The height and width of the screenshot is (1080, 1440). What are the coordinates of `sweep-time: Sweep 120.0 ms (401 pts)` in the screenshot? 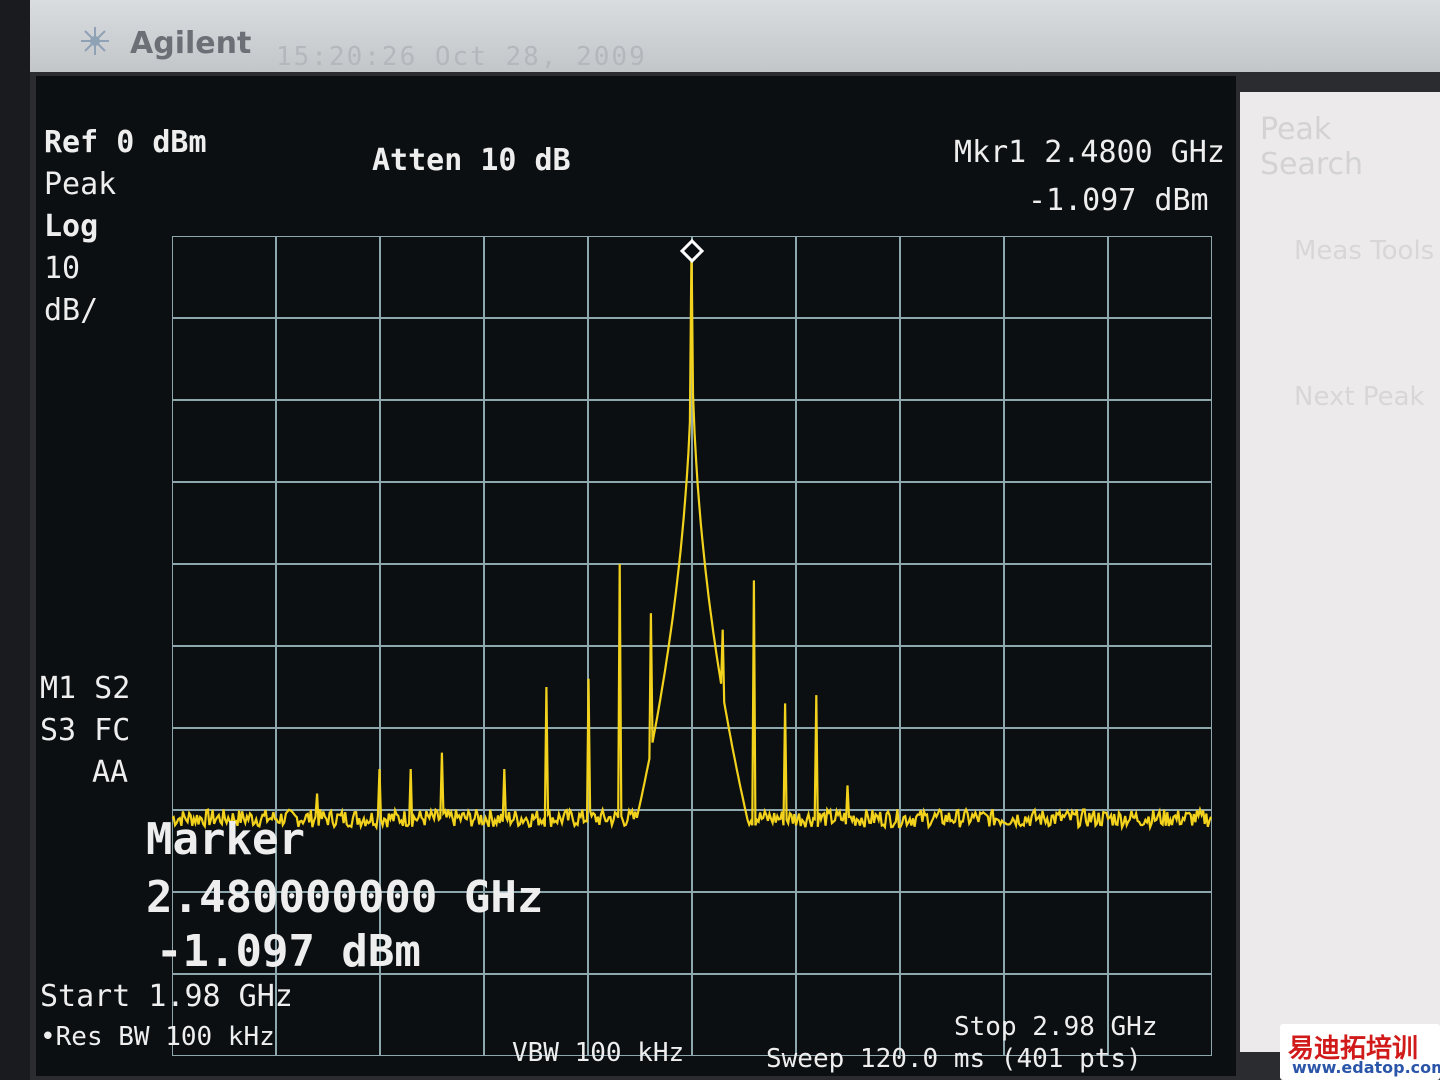 It's located at (954, 1059).